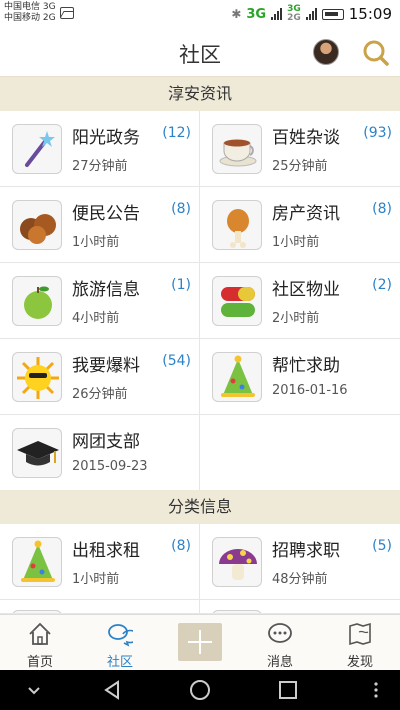  Describe the element at coordinates (332, 14) in the screenshot. I see `battery-icon` at that location.